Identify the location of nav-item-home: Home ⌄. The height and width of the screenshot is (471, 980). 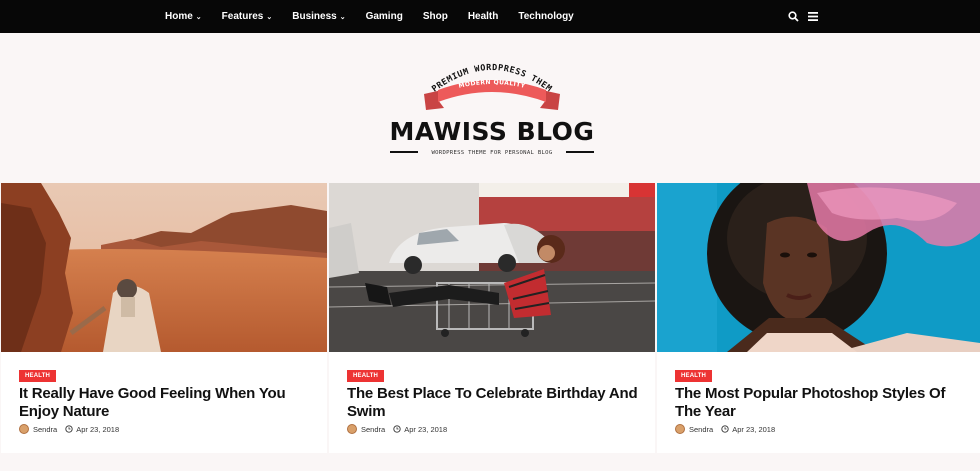
(183, 16).